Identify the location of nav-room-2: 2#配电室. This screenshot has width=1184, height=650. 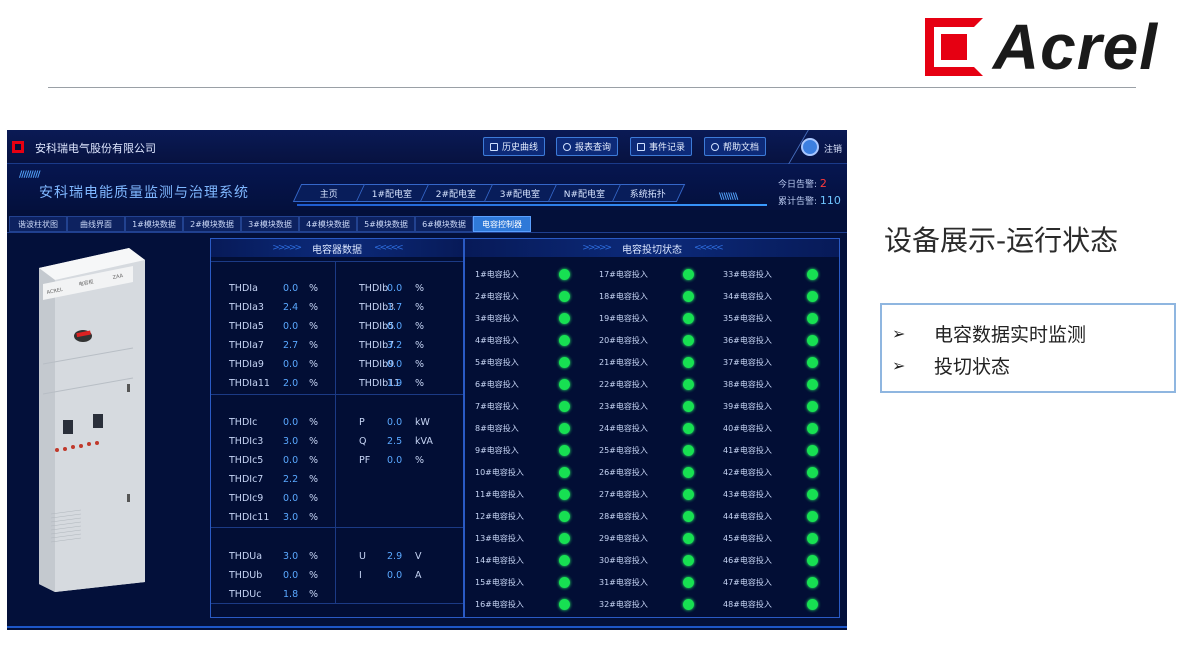
(457, 193).